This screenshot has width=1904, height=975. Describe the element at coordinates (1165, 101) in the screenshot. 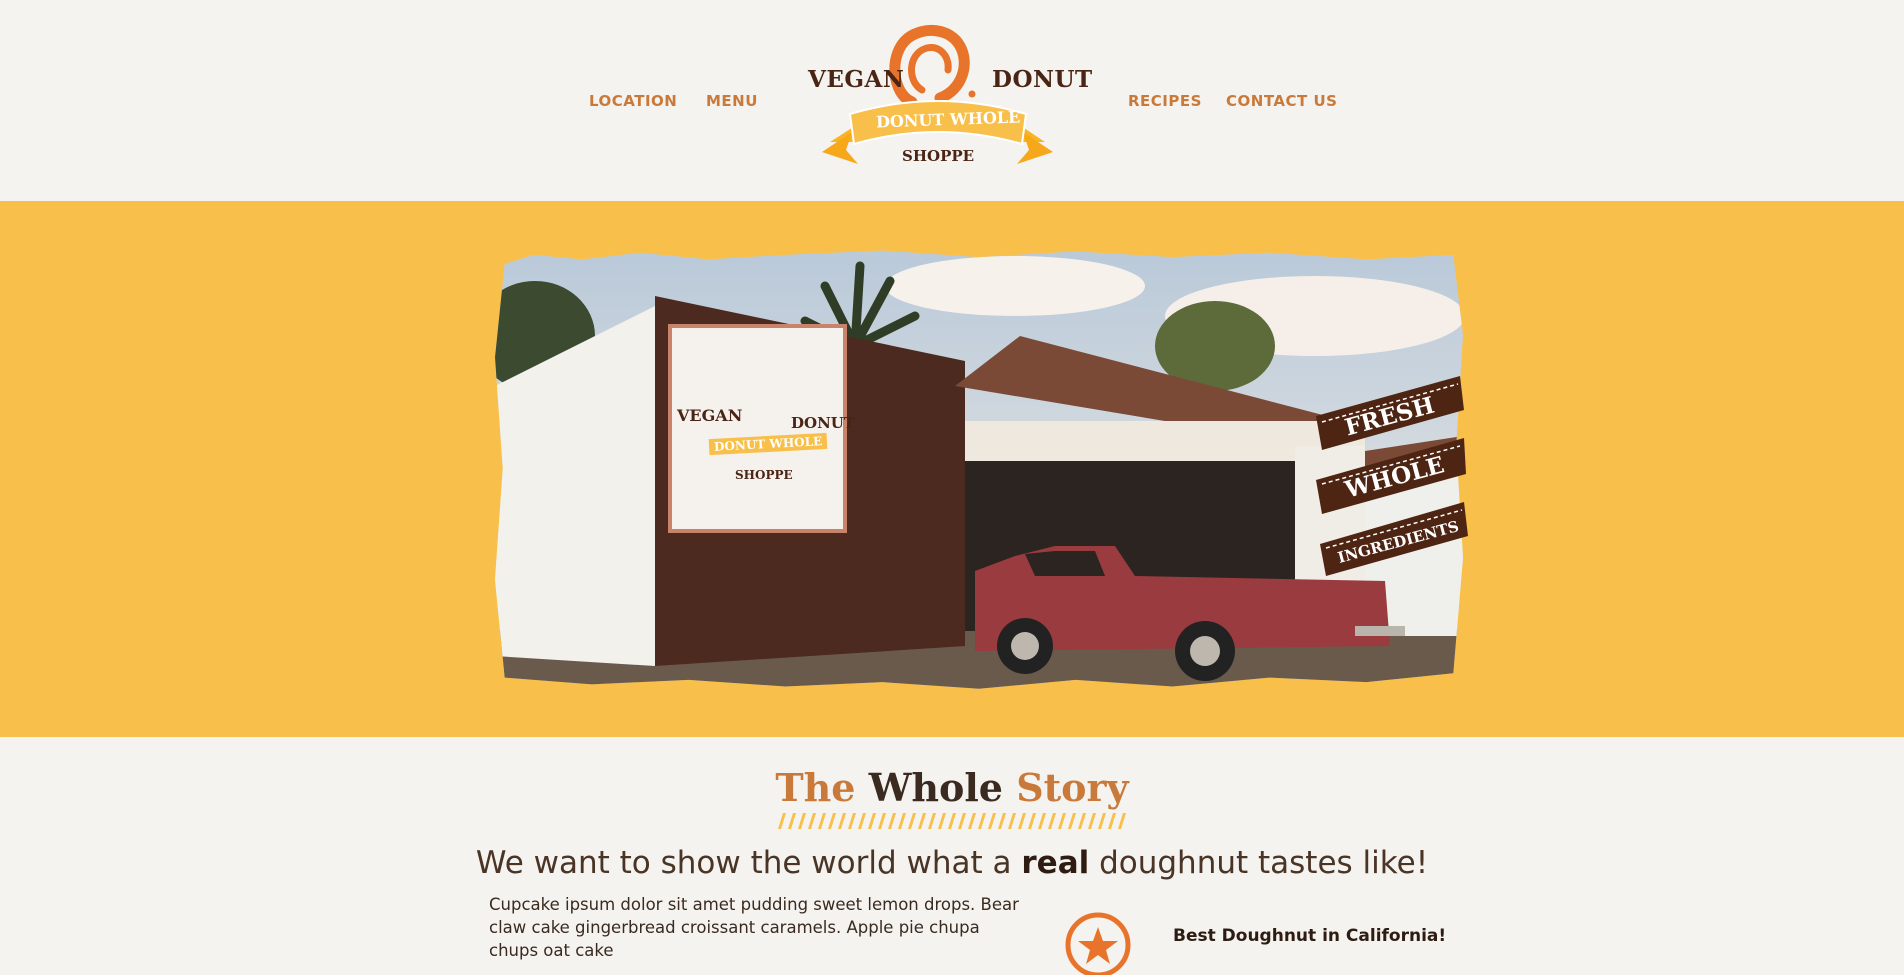

I see `nav-recipes-link: RECIPES` at that location.